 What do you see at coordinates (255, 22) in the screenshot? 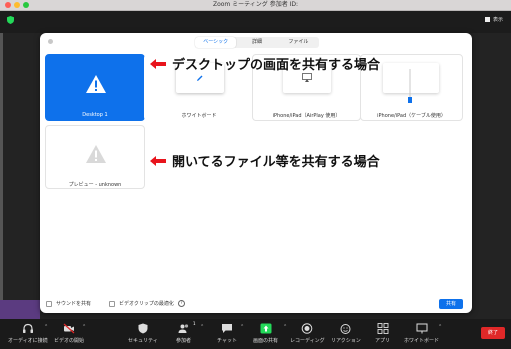
I see `meeting-topbar: 表示` at bounding box center [255, 22].